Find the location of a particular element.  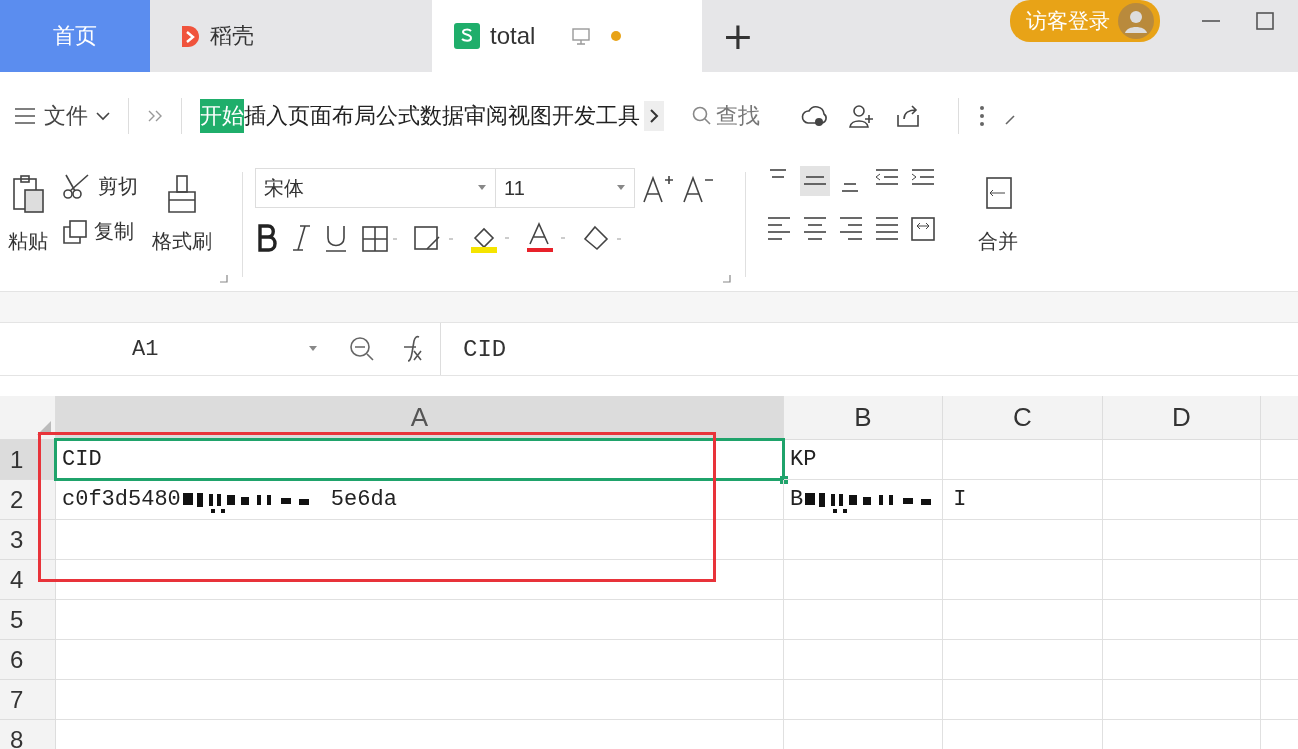

format-painter-button: 格式刷 is located at coordinates (182, 228).